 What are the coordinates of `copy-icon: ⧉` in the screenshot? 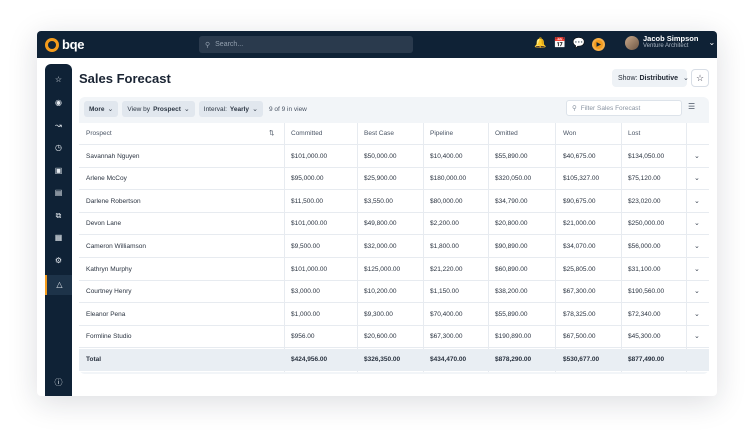 It's located at (58, 216).